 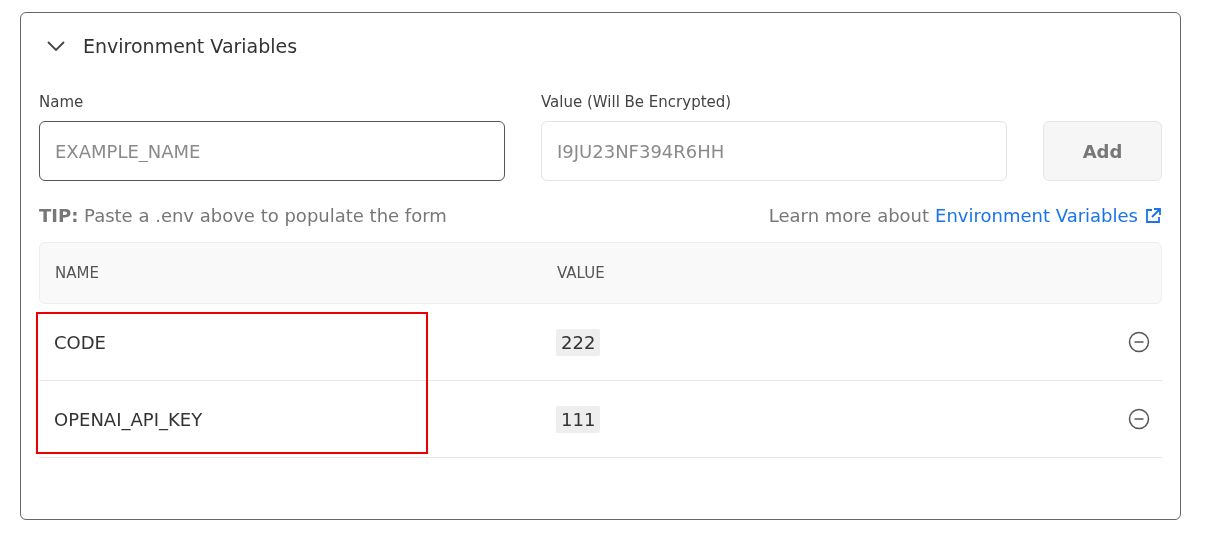 What do you see at coordinates (243, 215) in the screenshot?
I see `tip-text: TIP: Paste a .env above to populate the form` at bounding box center [243, 215].